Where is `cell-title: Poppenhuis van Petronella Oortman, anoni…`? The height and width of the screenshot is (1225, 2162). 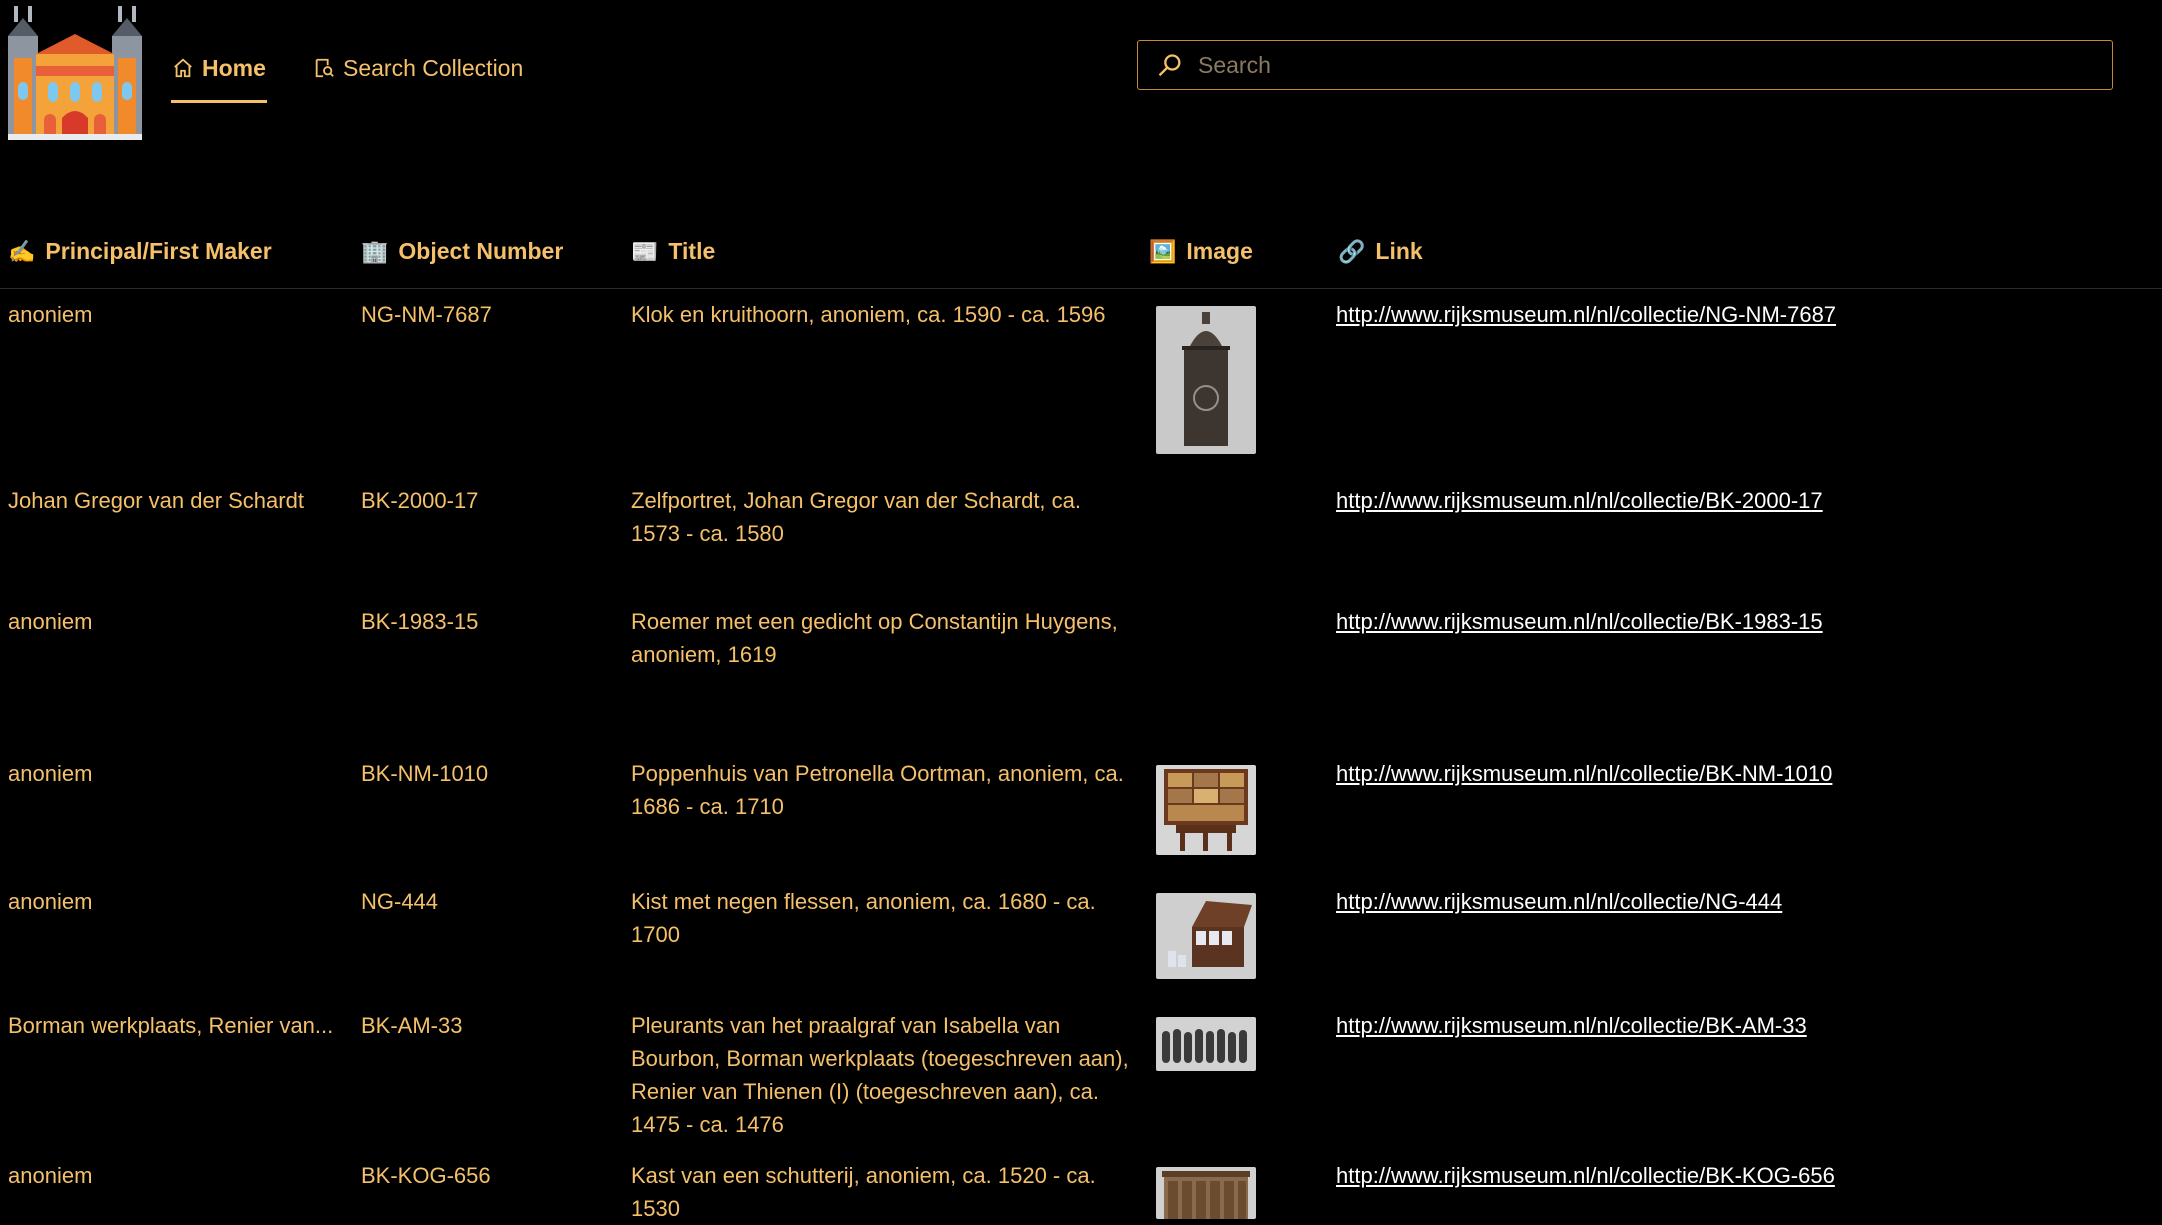 cell-title: Poppenhuis van Petronella Oortman, anoni… is located at coordinates (877, 790).